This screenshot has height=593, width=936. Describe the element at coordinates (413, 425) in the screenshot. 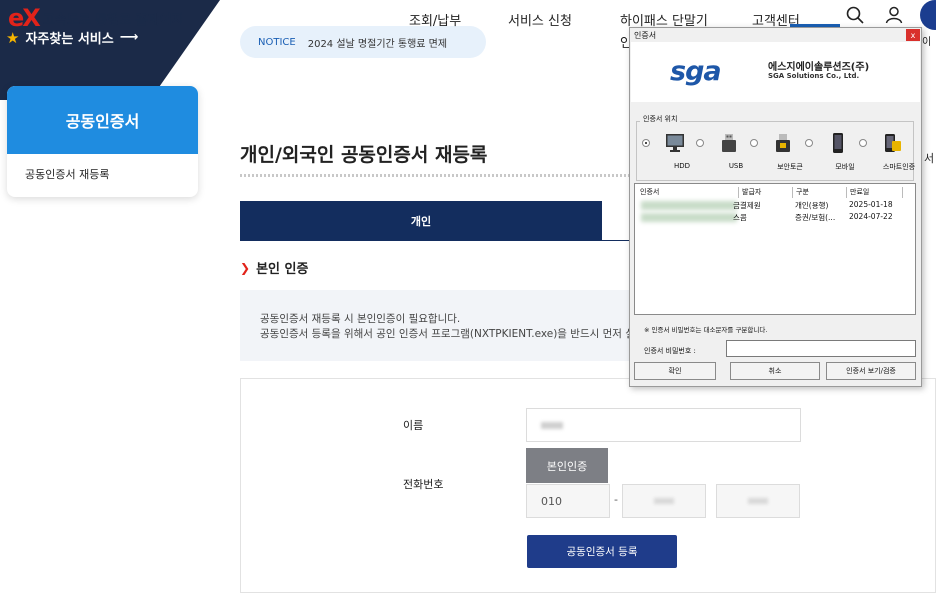

I see `name-label: 이름` at that location.